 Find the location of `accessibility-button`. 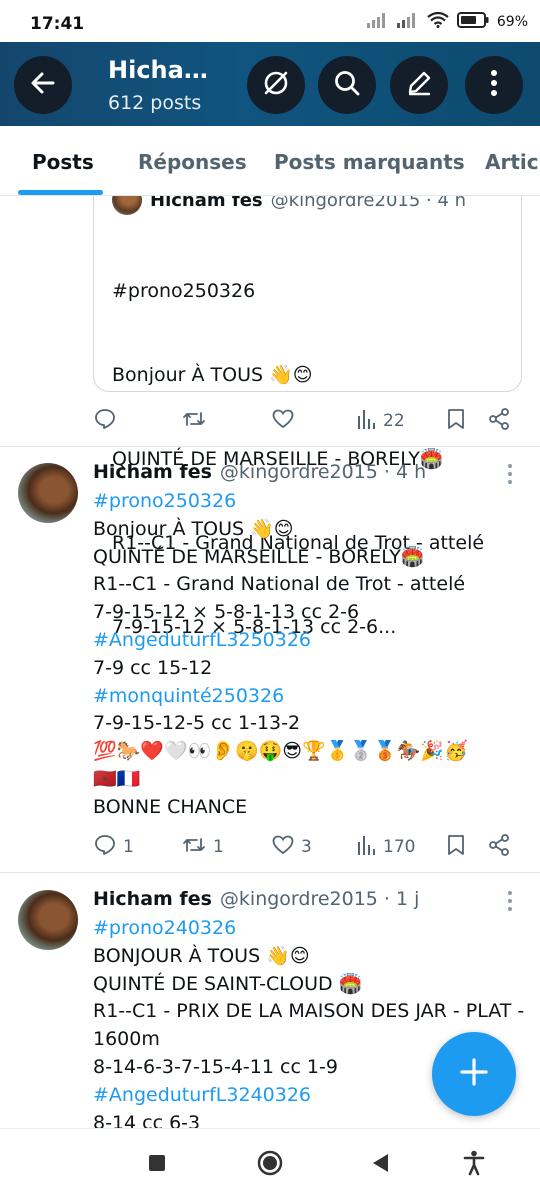

accessibility-button is located at coordinates (474, 1165).